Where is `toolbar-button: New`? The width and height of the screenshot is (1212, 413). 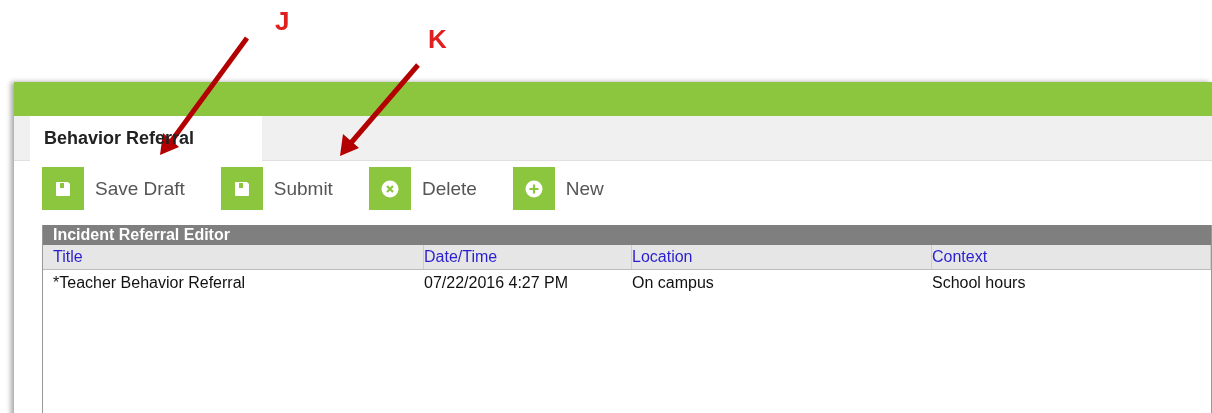 toolbar-button: New is located at coordinates (558, 188).